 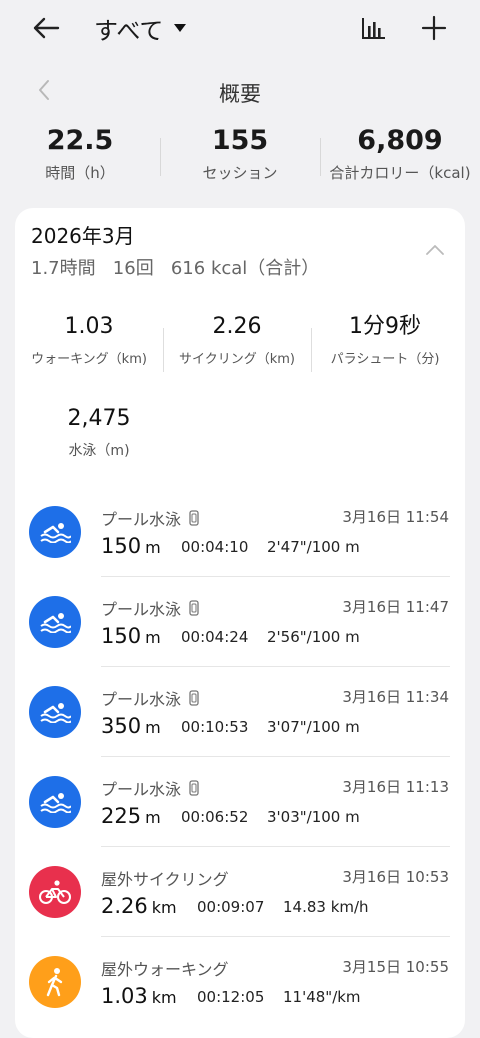 I want to click on collapse-month-button, so click(x=435, y=250).